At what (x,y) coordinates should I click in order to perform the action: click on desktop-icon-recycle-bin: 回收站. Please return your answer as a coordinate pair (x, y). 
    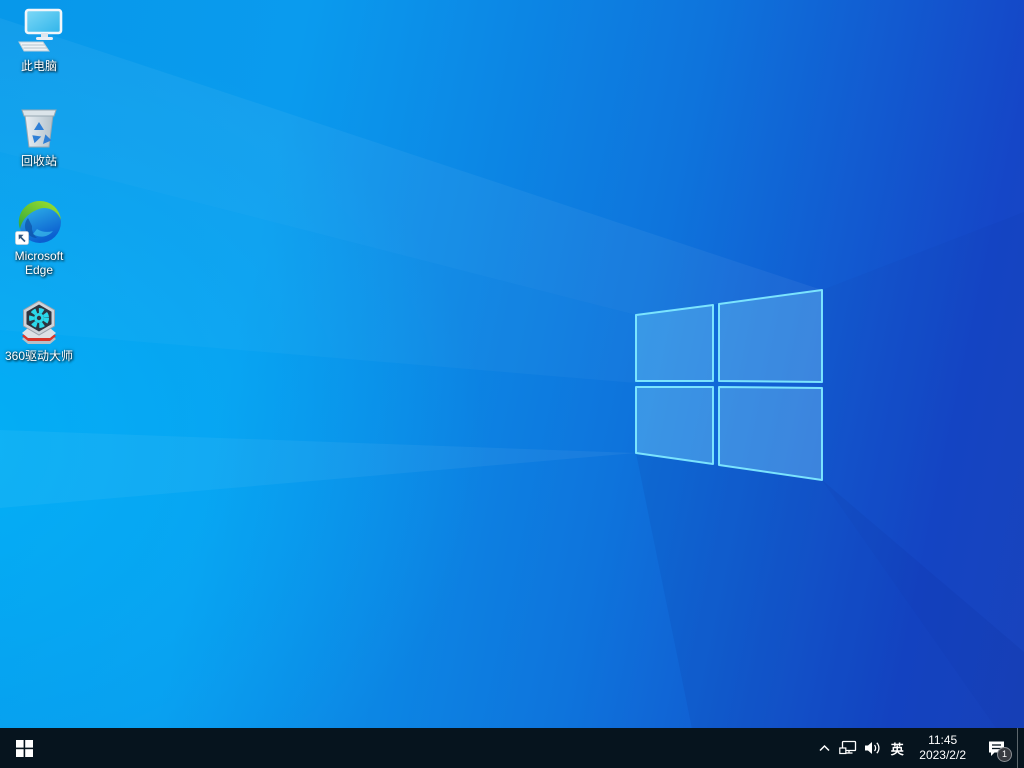
    Looking at the image, I should click on (39, 135).